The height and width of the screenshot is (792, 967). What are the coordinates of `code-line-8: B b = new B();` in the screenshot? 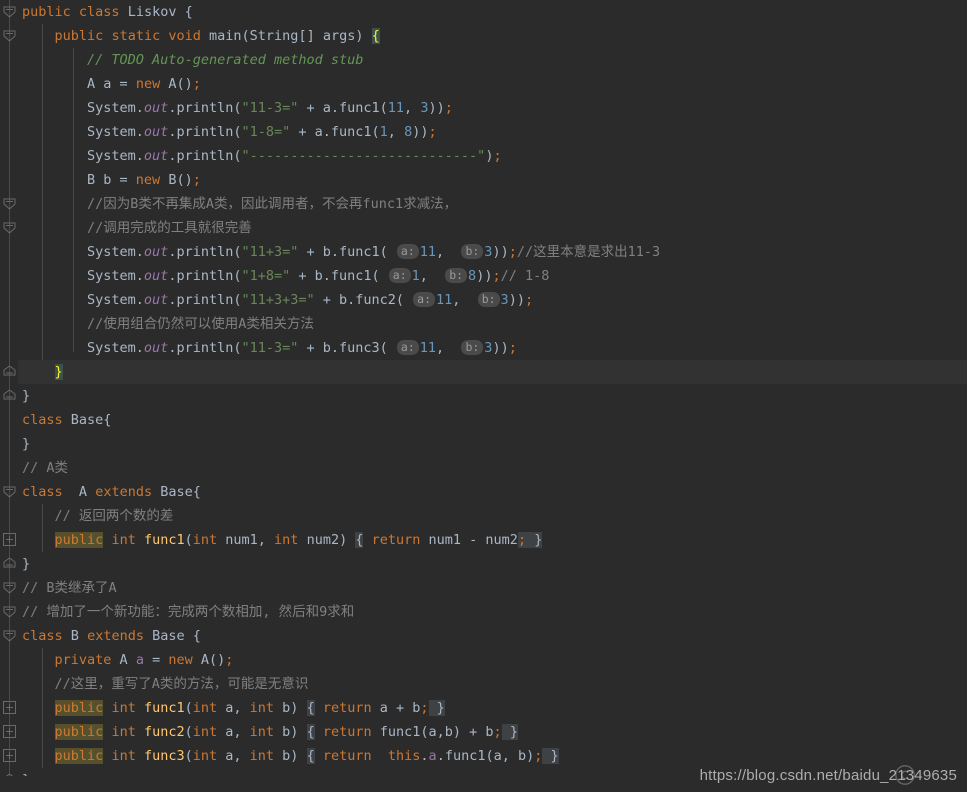 It's located at (492, 180).